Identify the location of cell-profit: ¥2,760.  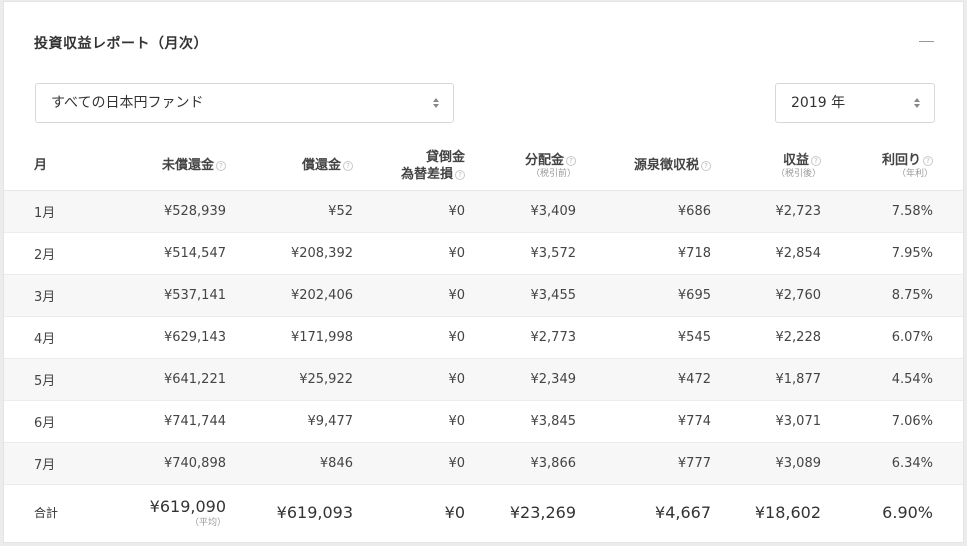
(766, 295).